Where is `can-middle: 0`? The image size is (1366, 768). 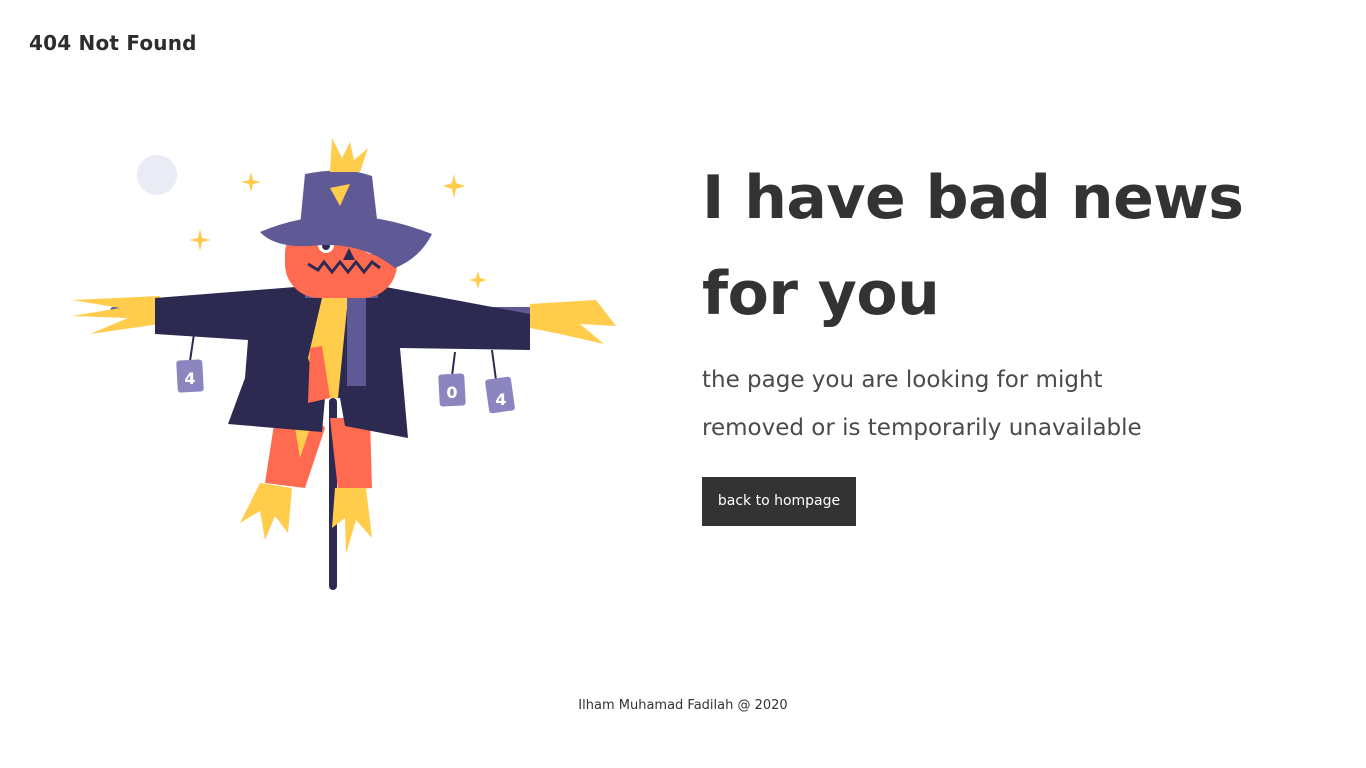 can-middle: 0 is located at coordinates (452, 390).